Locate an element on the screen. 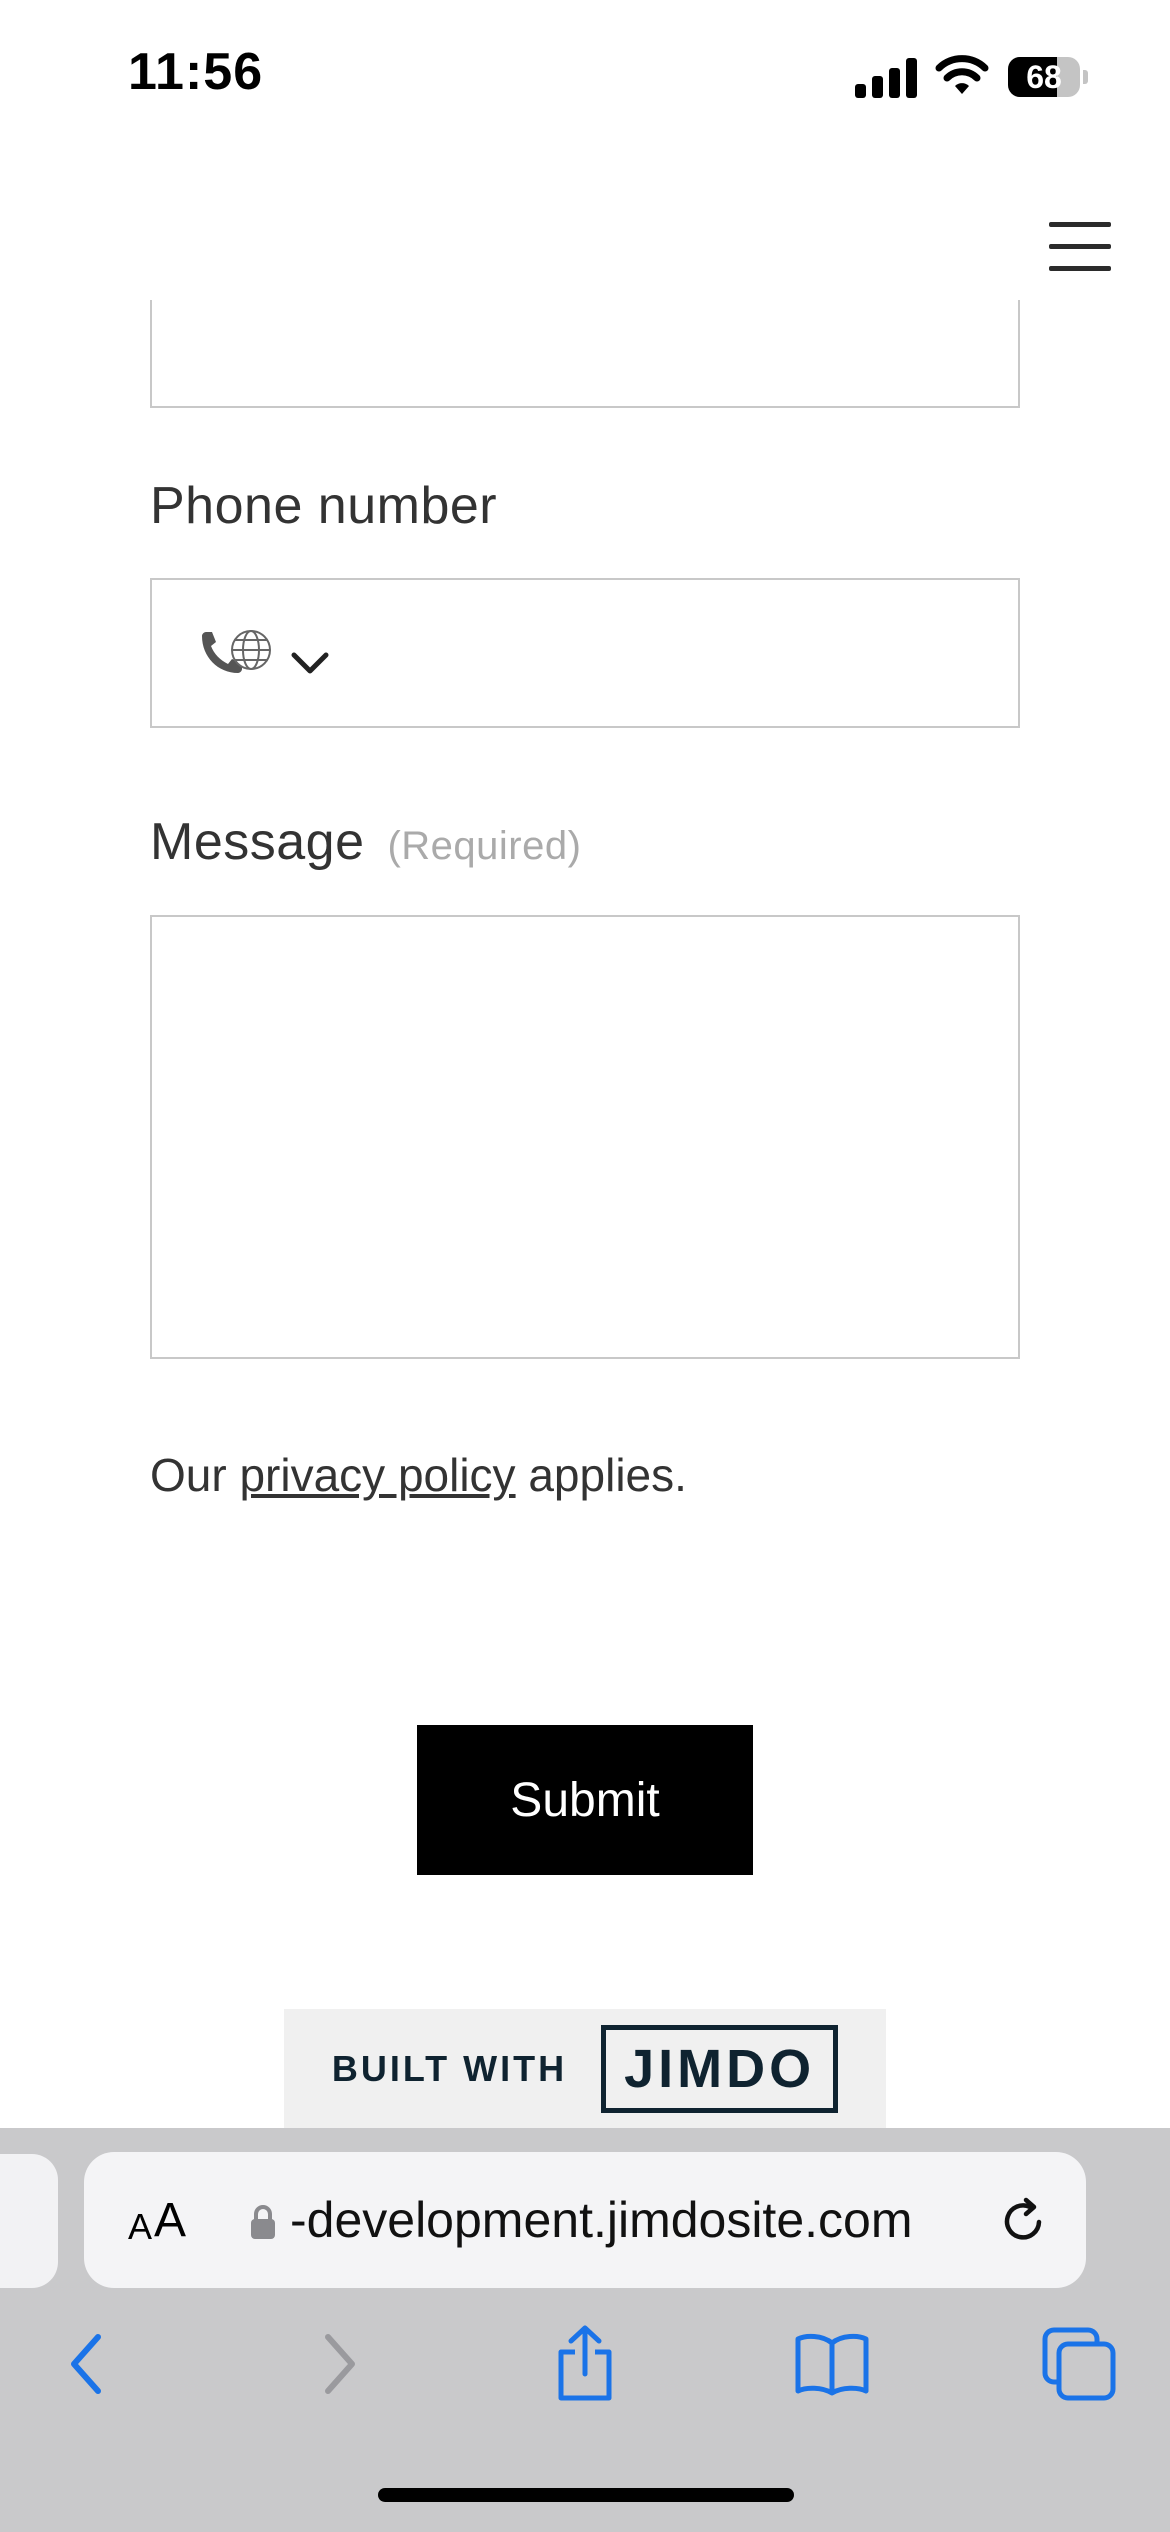  tabs-button is located at coordinates (1079, 2364).